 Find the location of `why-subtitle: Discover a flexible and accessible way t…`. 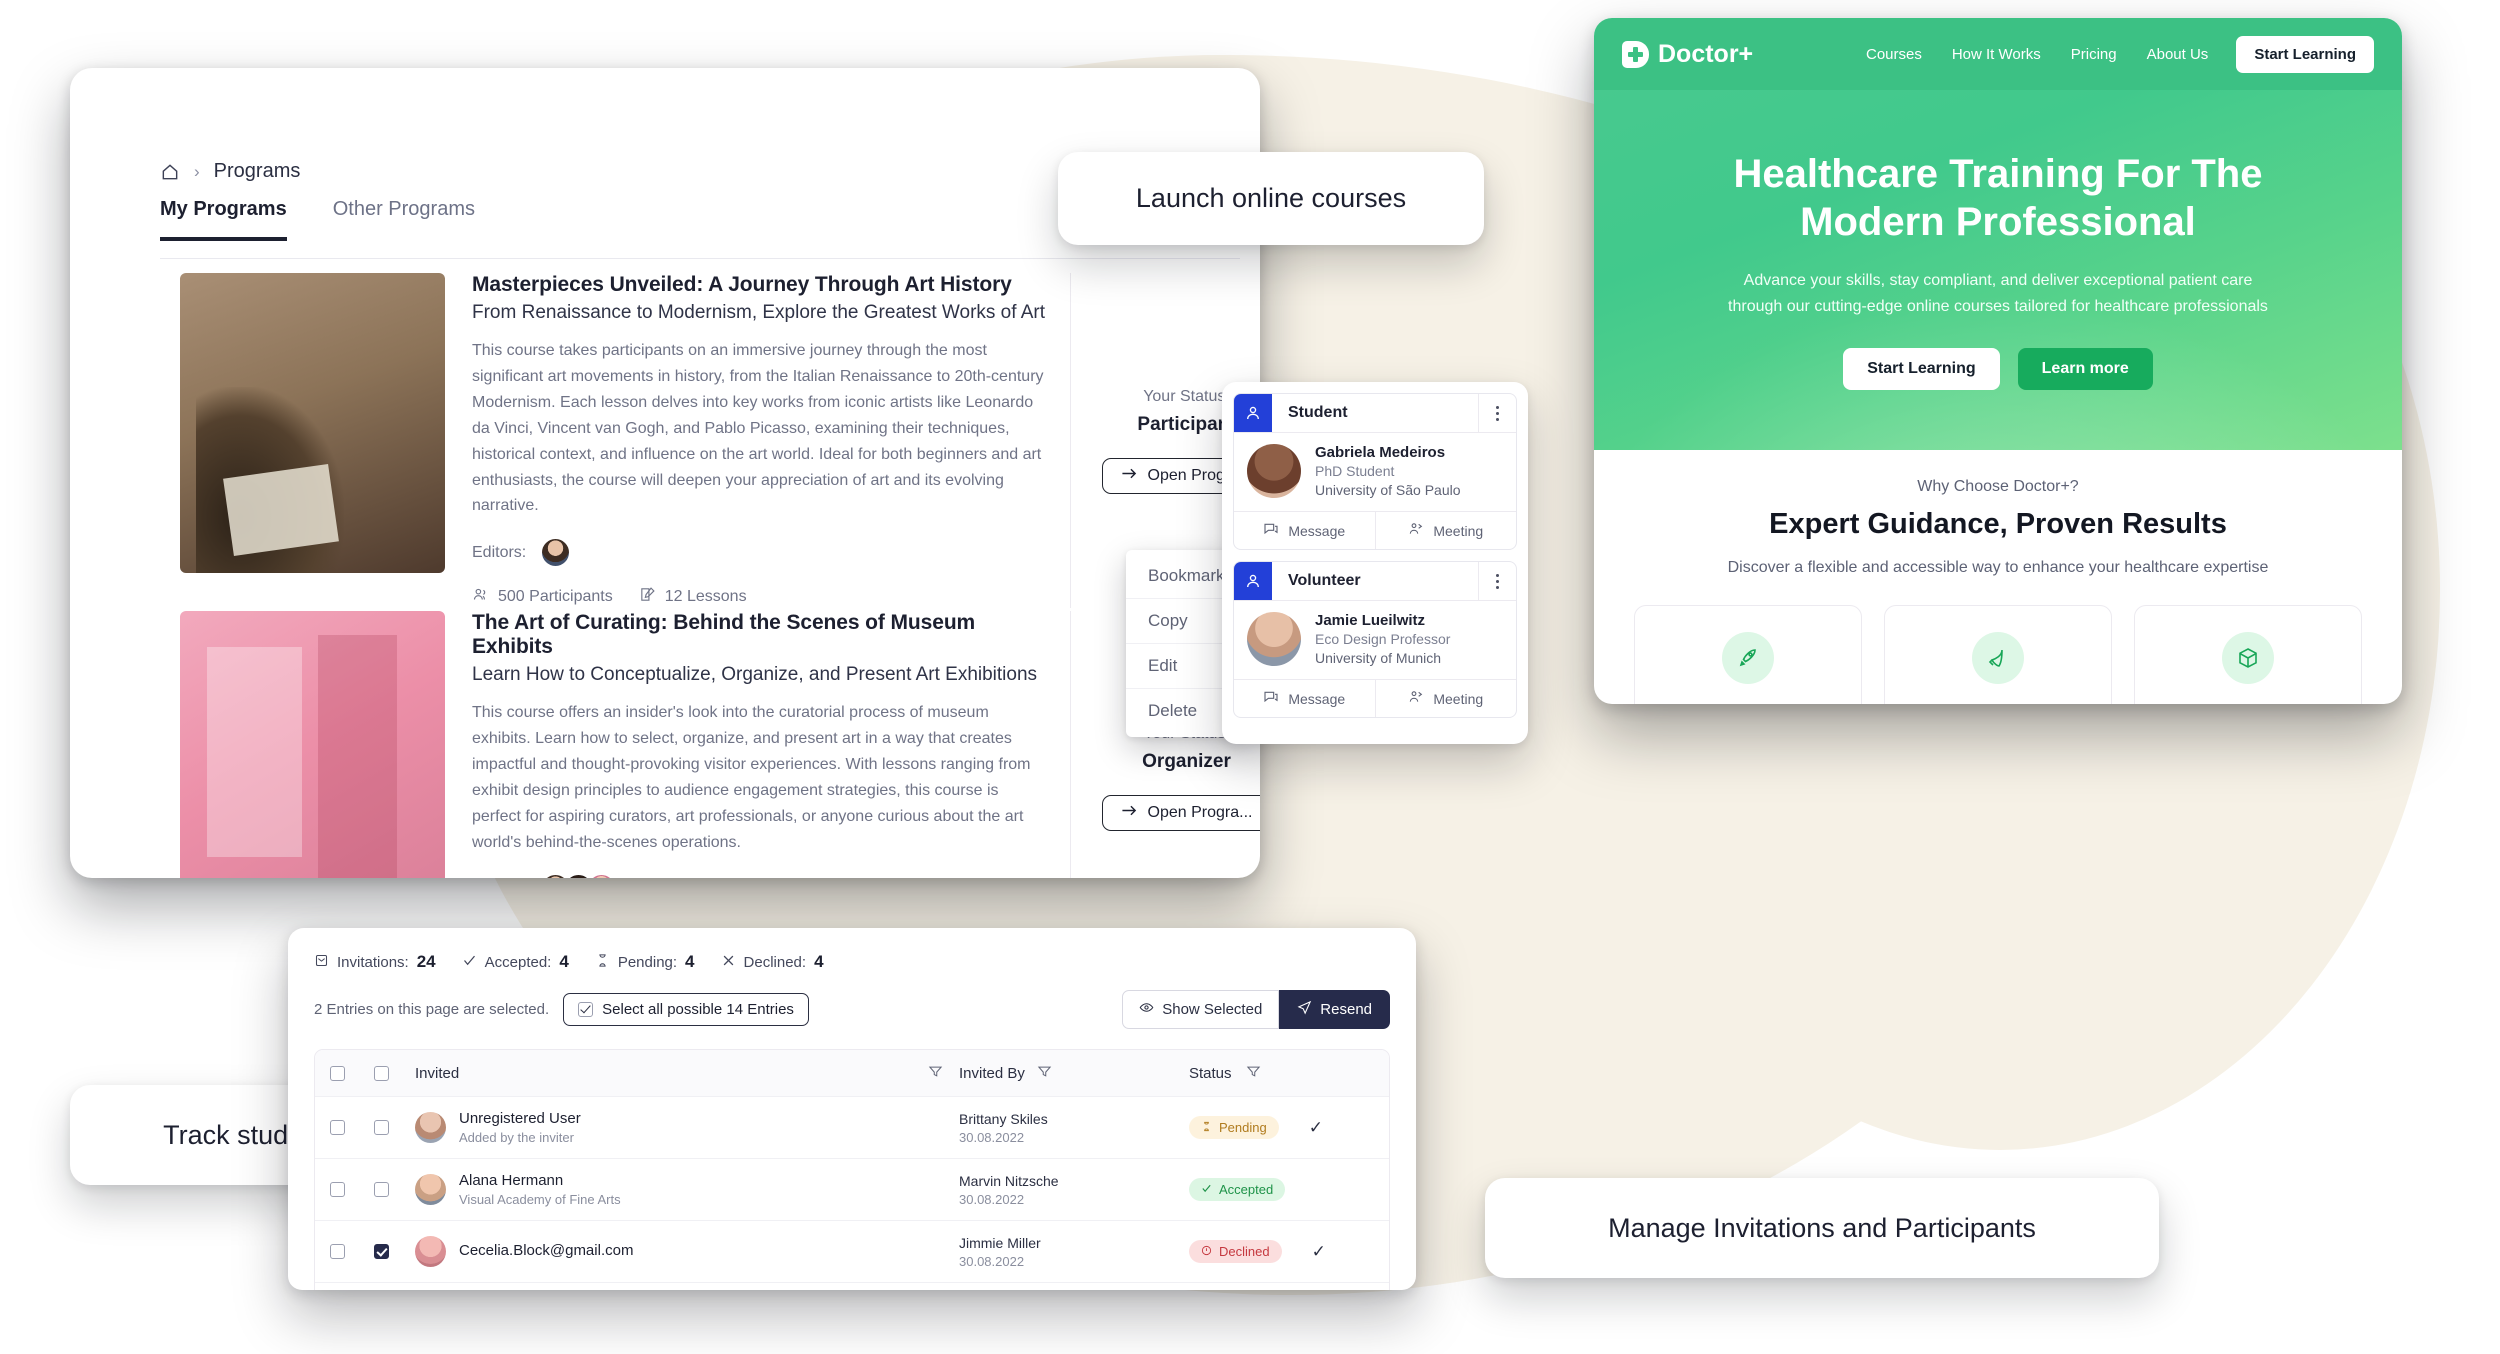

why-subtitle: Discover a flexible and accessible way t… is located at coordinates (1998, 567).